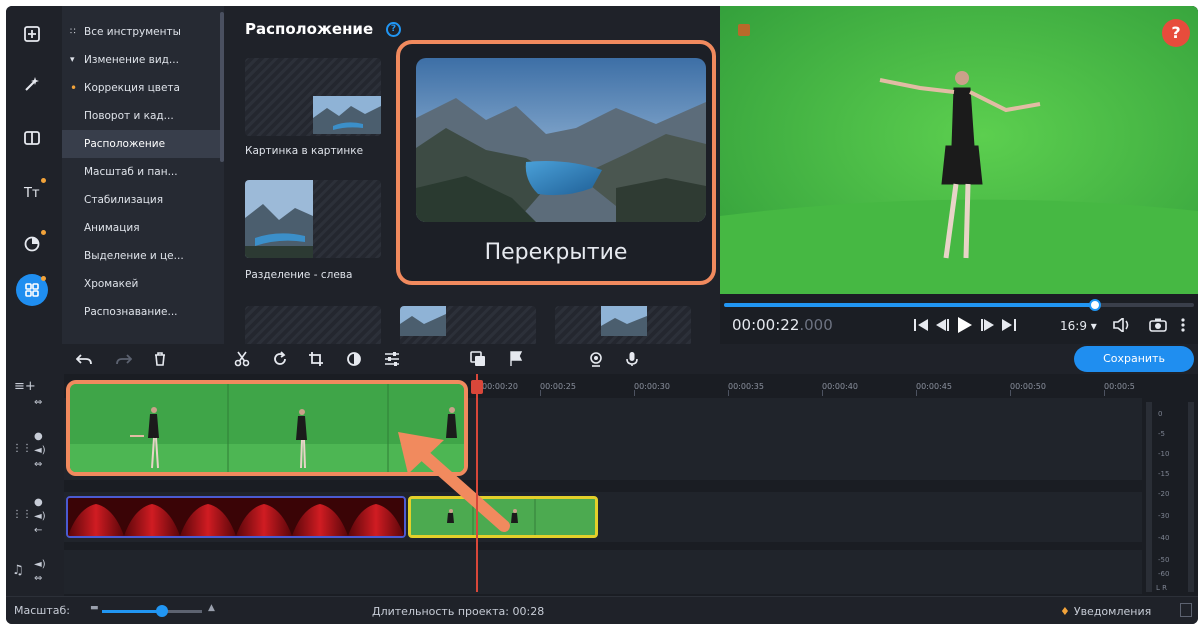 This screenshot has width=1198, height=624. What do you see at coordinates (38, 531) in the screenshot?
I see `link-icon: ←` at bounding box center [38, 531].